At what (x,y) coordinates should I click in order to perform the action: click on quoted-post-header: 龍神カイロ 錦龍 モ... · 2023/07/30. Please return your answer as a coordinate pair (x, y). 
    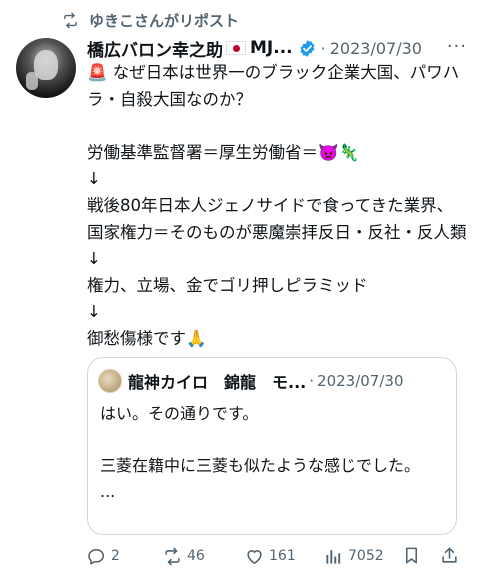
    Looking at the image, I should click on (251, 381).